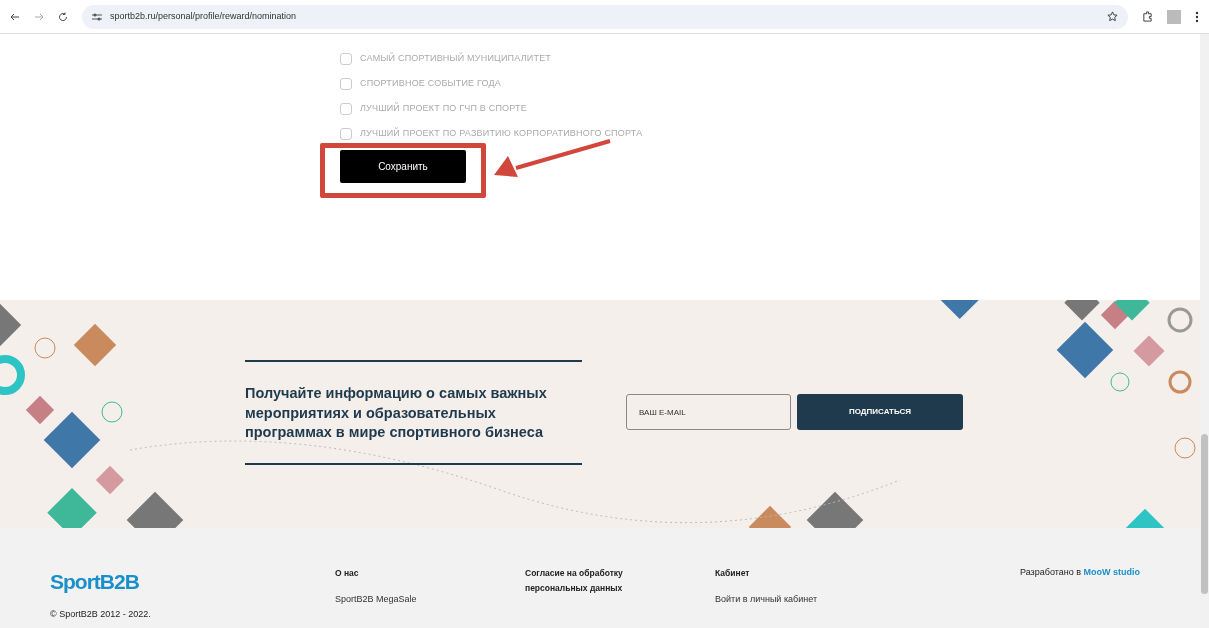 The width and height of the screenshot is (1209, 628). Describe the element at coordinates (101, 614) in the screenshot. I see `copyright-text: © SportB2B 2012 - 2022.` at that location.